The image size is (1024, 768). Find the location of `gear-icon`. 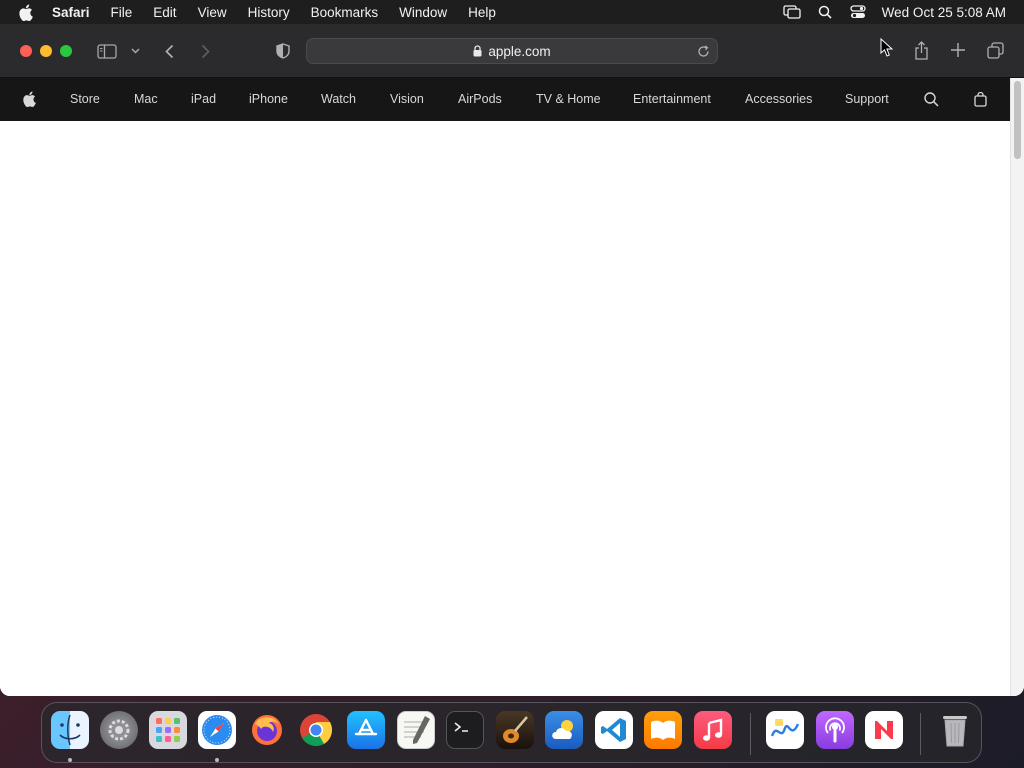

gear-icon is located at coordinates (119, 730).